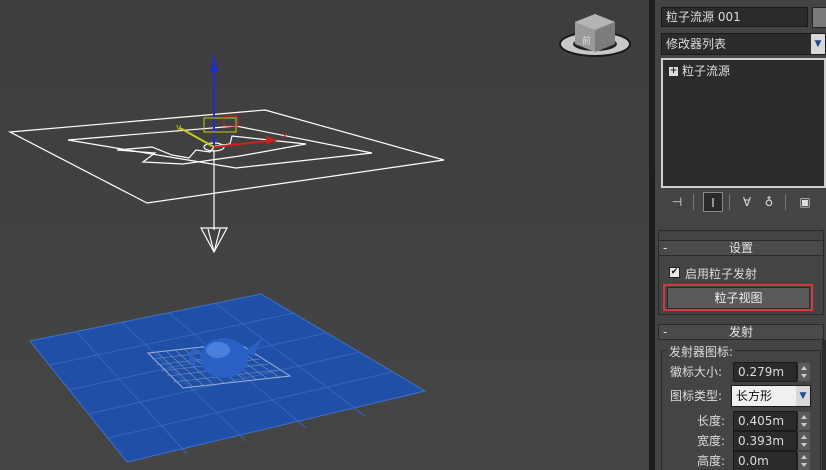 The width and height of the screenshot is (826, 470). What do you see at coordinates (819, 17) in the screenshot?
I see `object-color-swatch` at bounding box center [819, 17].